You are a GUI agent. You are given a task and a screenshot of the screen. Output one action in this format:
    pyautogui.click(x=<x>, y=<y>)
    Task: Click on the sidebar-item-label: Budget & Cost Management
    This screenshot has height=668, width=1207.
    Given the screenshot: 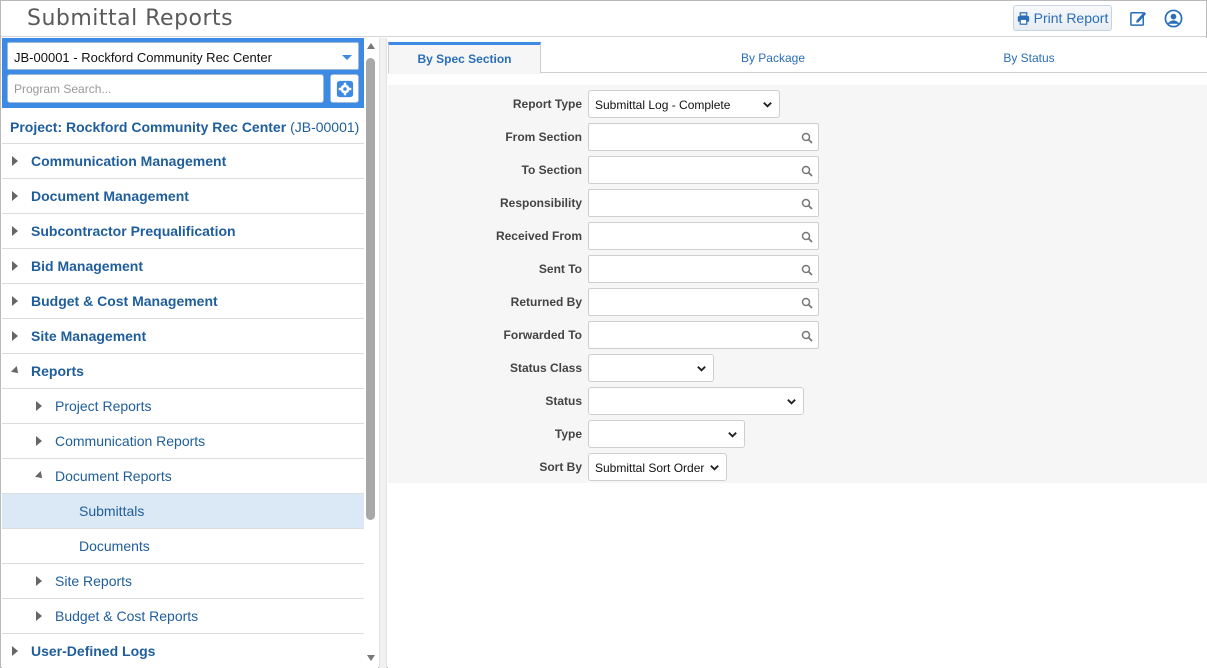 What is the action you would take?
    pyautogui.click(x=124, y=301)
    